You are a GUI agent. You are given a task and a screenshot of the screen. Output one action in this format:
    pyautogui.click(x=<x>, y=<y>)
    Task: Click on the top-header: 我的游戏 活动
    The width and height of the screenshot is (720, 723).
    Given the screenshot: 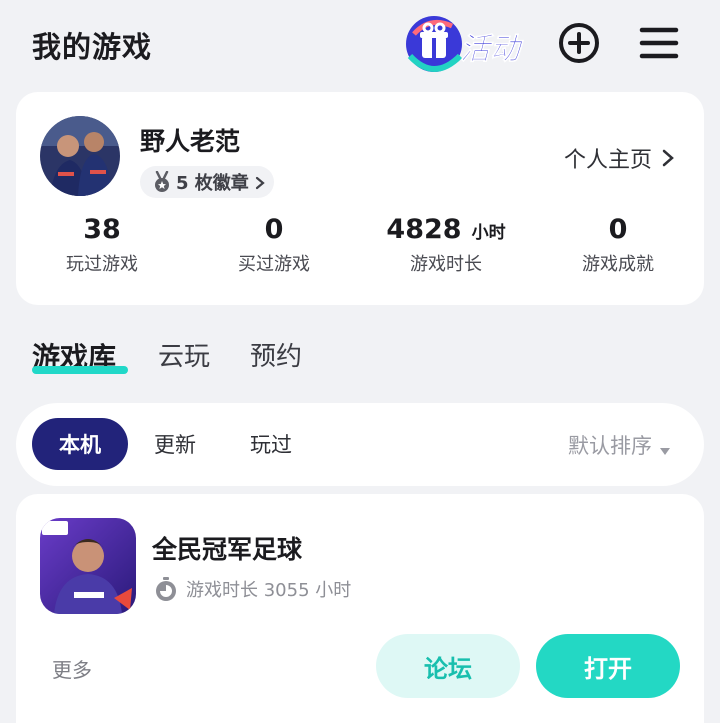 What is the action you would take?
    pyautogui.click(x=360, y=45)
    